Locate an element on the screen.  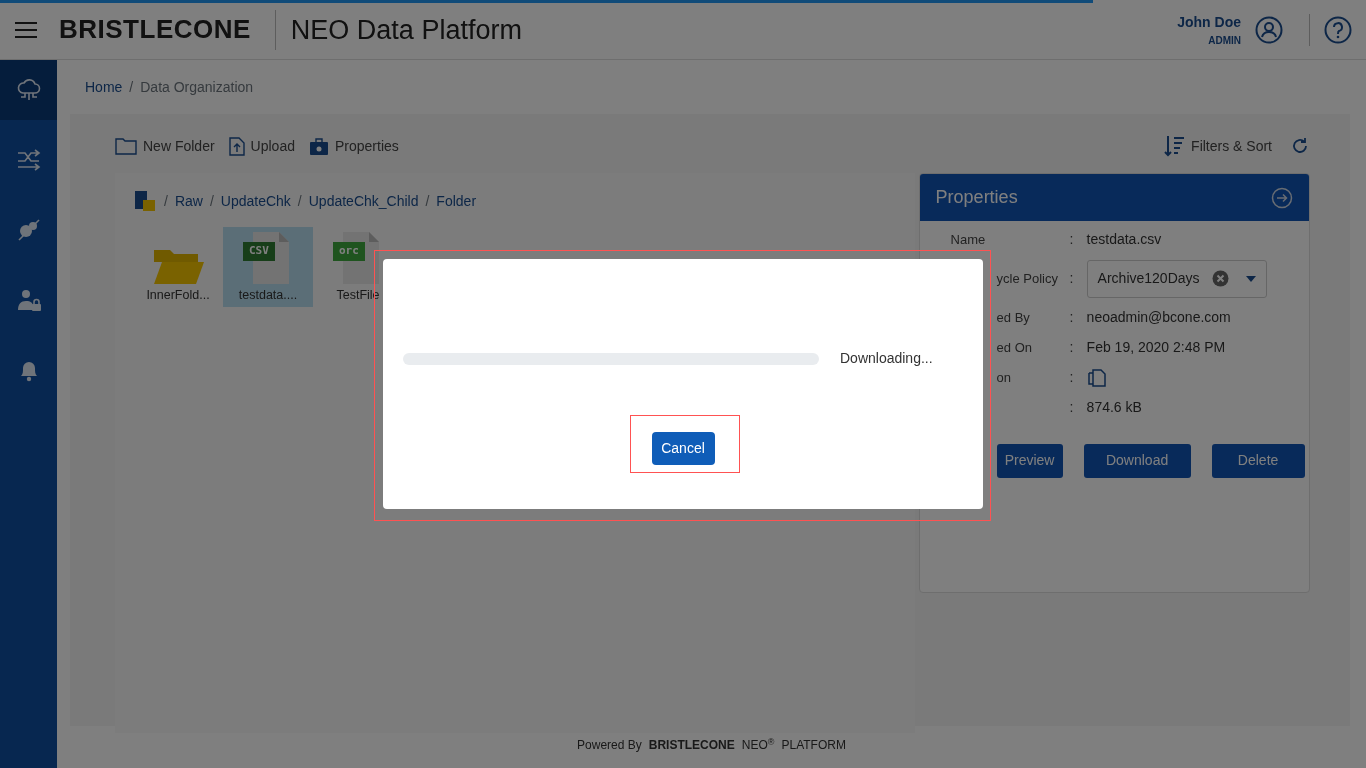
property-value: neoadmin@bcone.com is located at coordinates (1158, 317).